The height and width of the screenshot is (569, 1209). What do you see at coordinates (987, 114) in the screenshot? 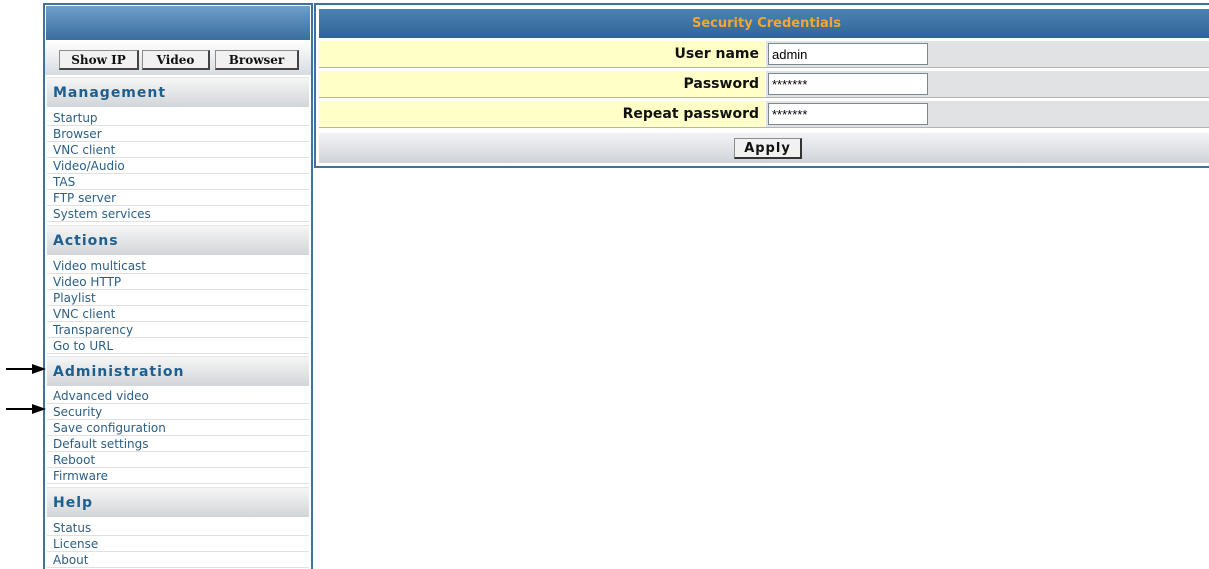
I see `repeat-password-cell` at bounding box center [987, 114].